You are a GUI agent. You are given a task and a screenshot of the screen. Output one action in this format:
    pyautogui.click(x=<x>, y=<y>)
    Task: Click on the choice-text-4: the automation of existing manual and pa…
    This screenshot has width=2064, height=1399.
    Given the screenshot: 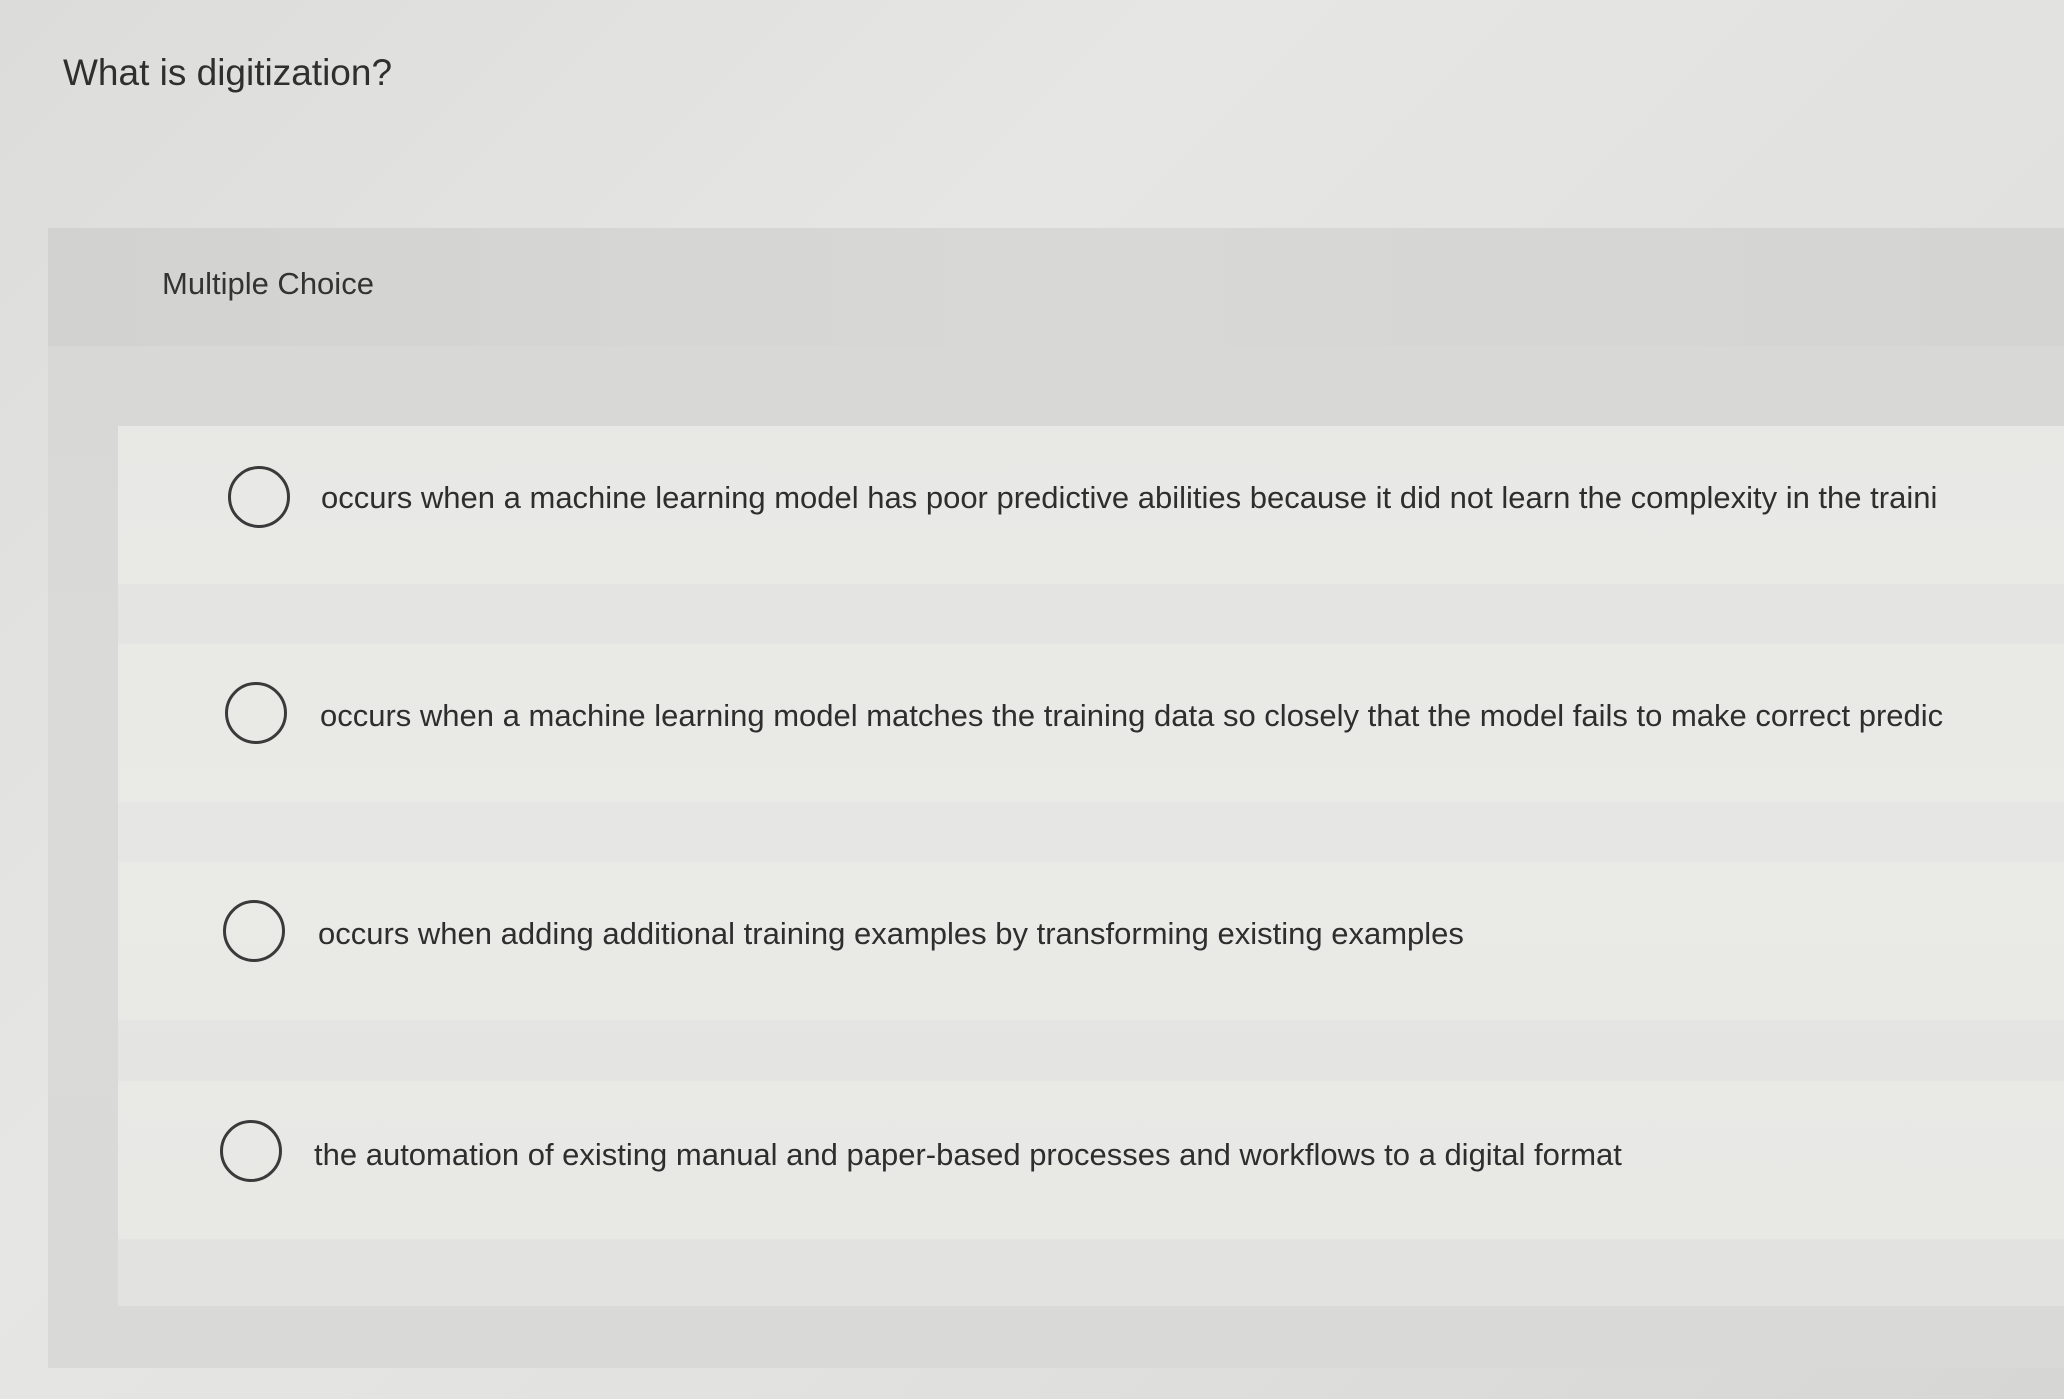 What is the action you would take?
    pyautogui.click(x=1114, y=1155)
    